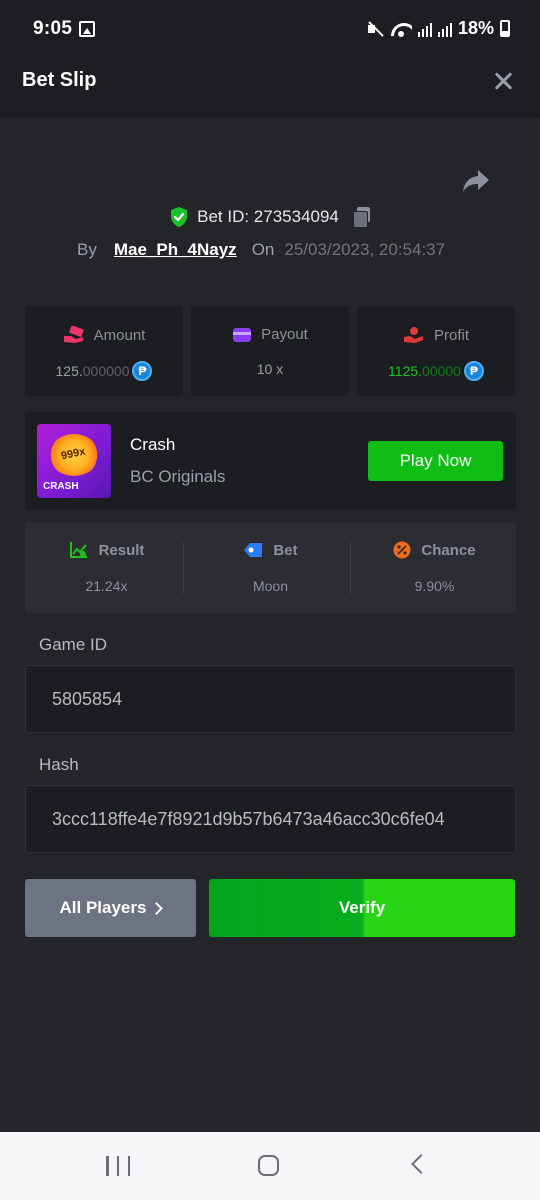 Image resolution: width=540 pixels, height=1200 pixels. I want to click on hash-field, so click(270, 819).